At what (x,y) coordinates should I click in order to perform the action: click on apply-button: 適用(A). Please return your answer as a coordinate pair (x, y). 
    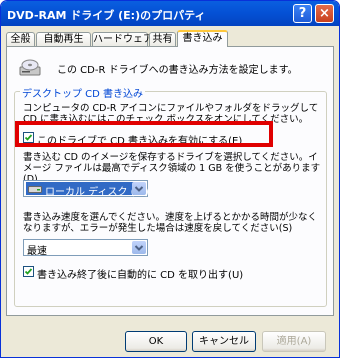
    Looking at the image, I should click on (294, 341).